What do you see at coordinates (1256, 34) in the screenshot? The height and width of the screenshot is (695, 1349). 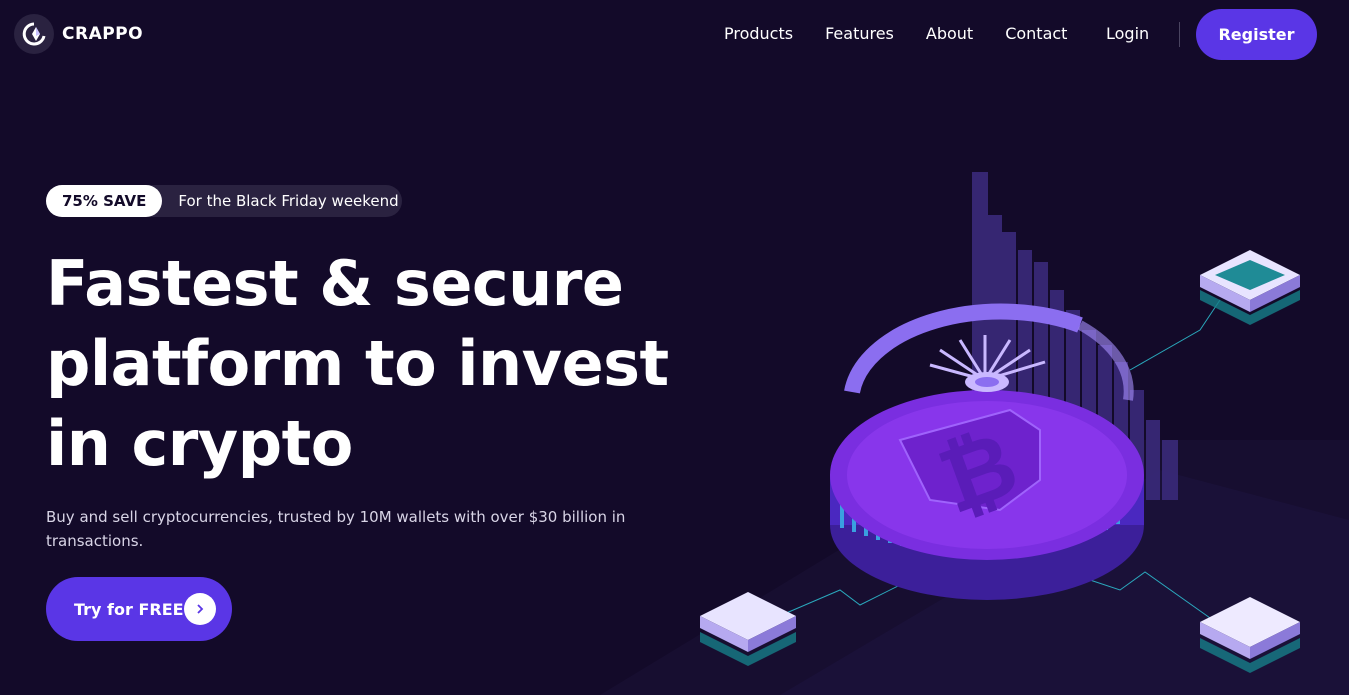 I see `register-button: Register` at bounding box center [1256, 34].